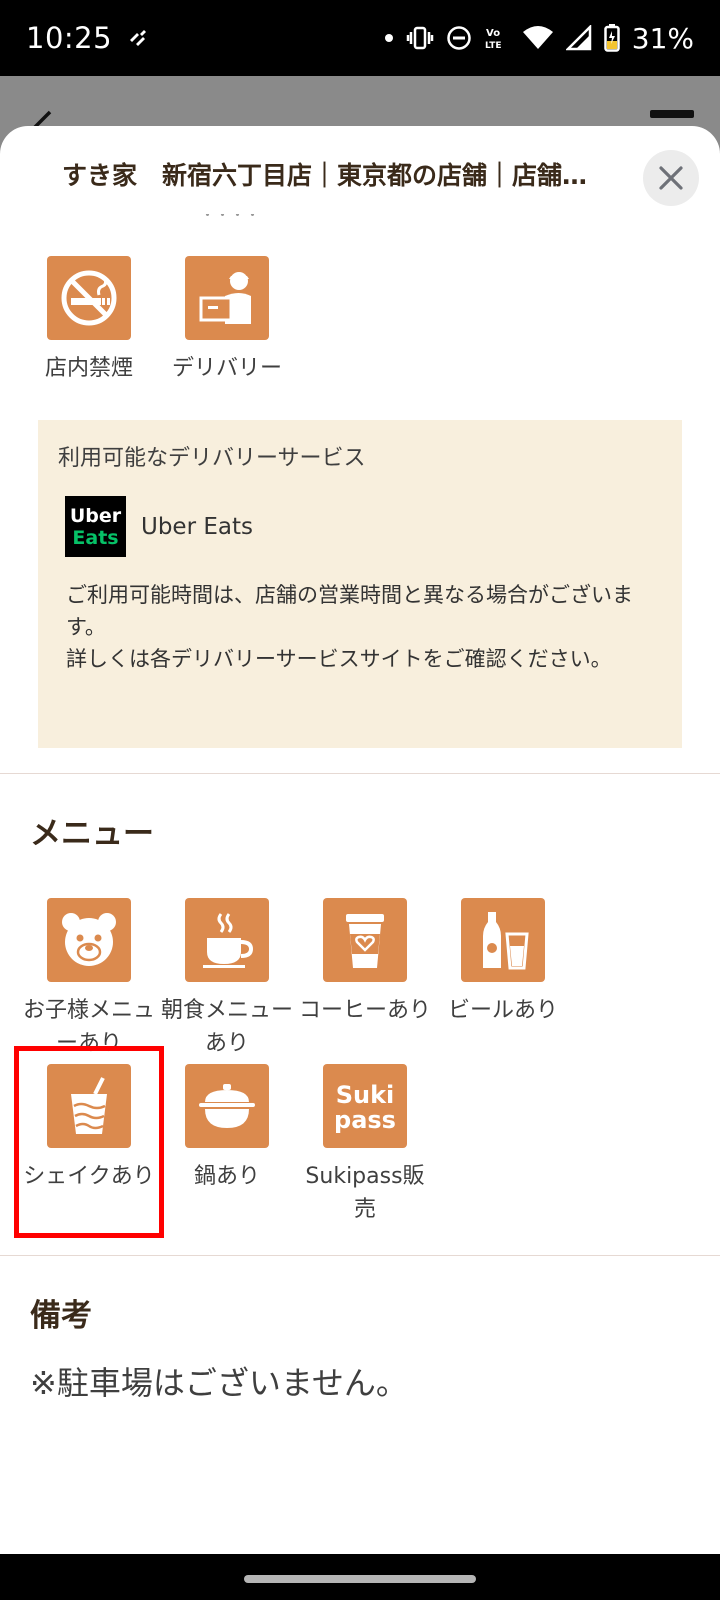 The image size is (720, 1600). What do you see at coordinates (89, 940) in the screenshot?
I see `bear-icon` at bounding box center [89, 940].